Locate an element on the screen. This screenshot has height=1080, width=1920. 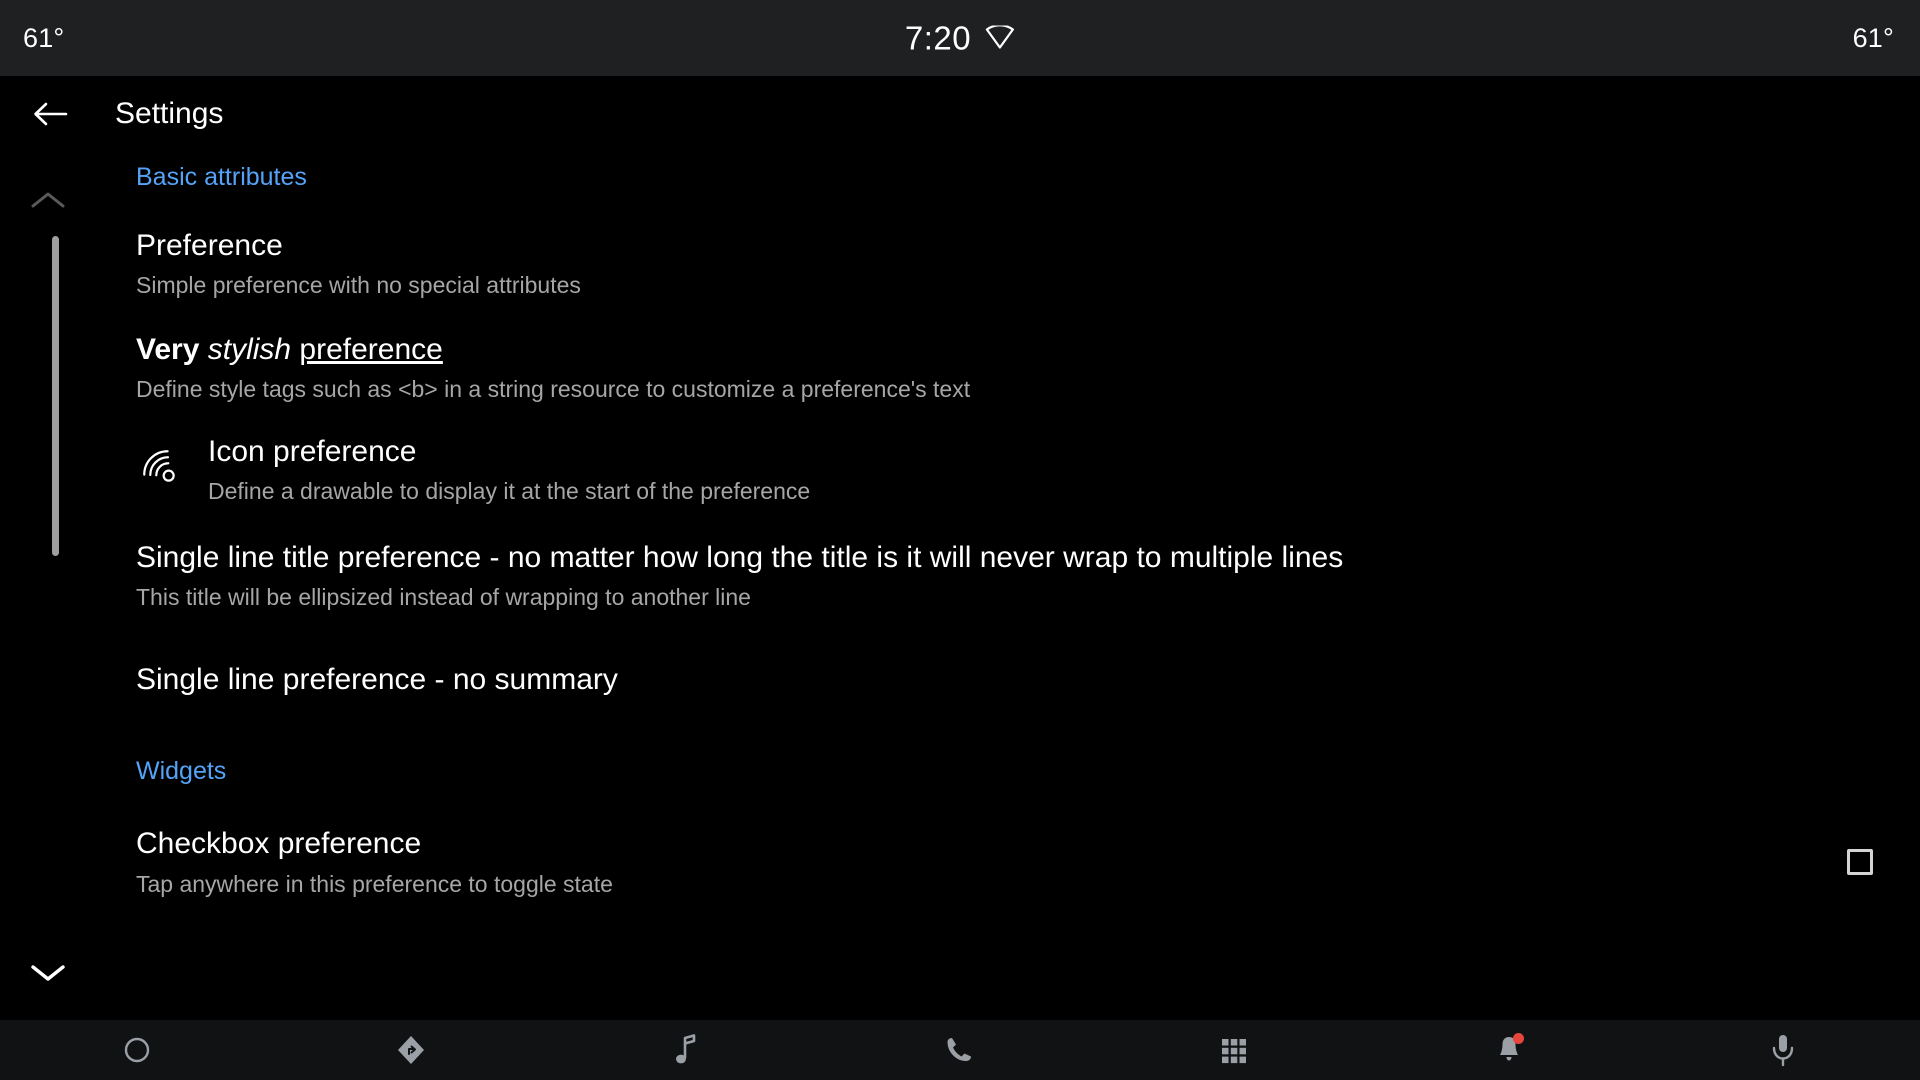
preference-title-underline-part: preference is located at coordinates (371, 349).